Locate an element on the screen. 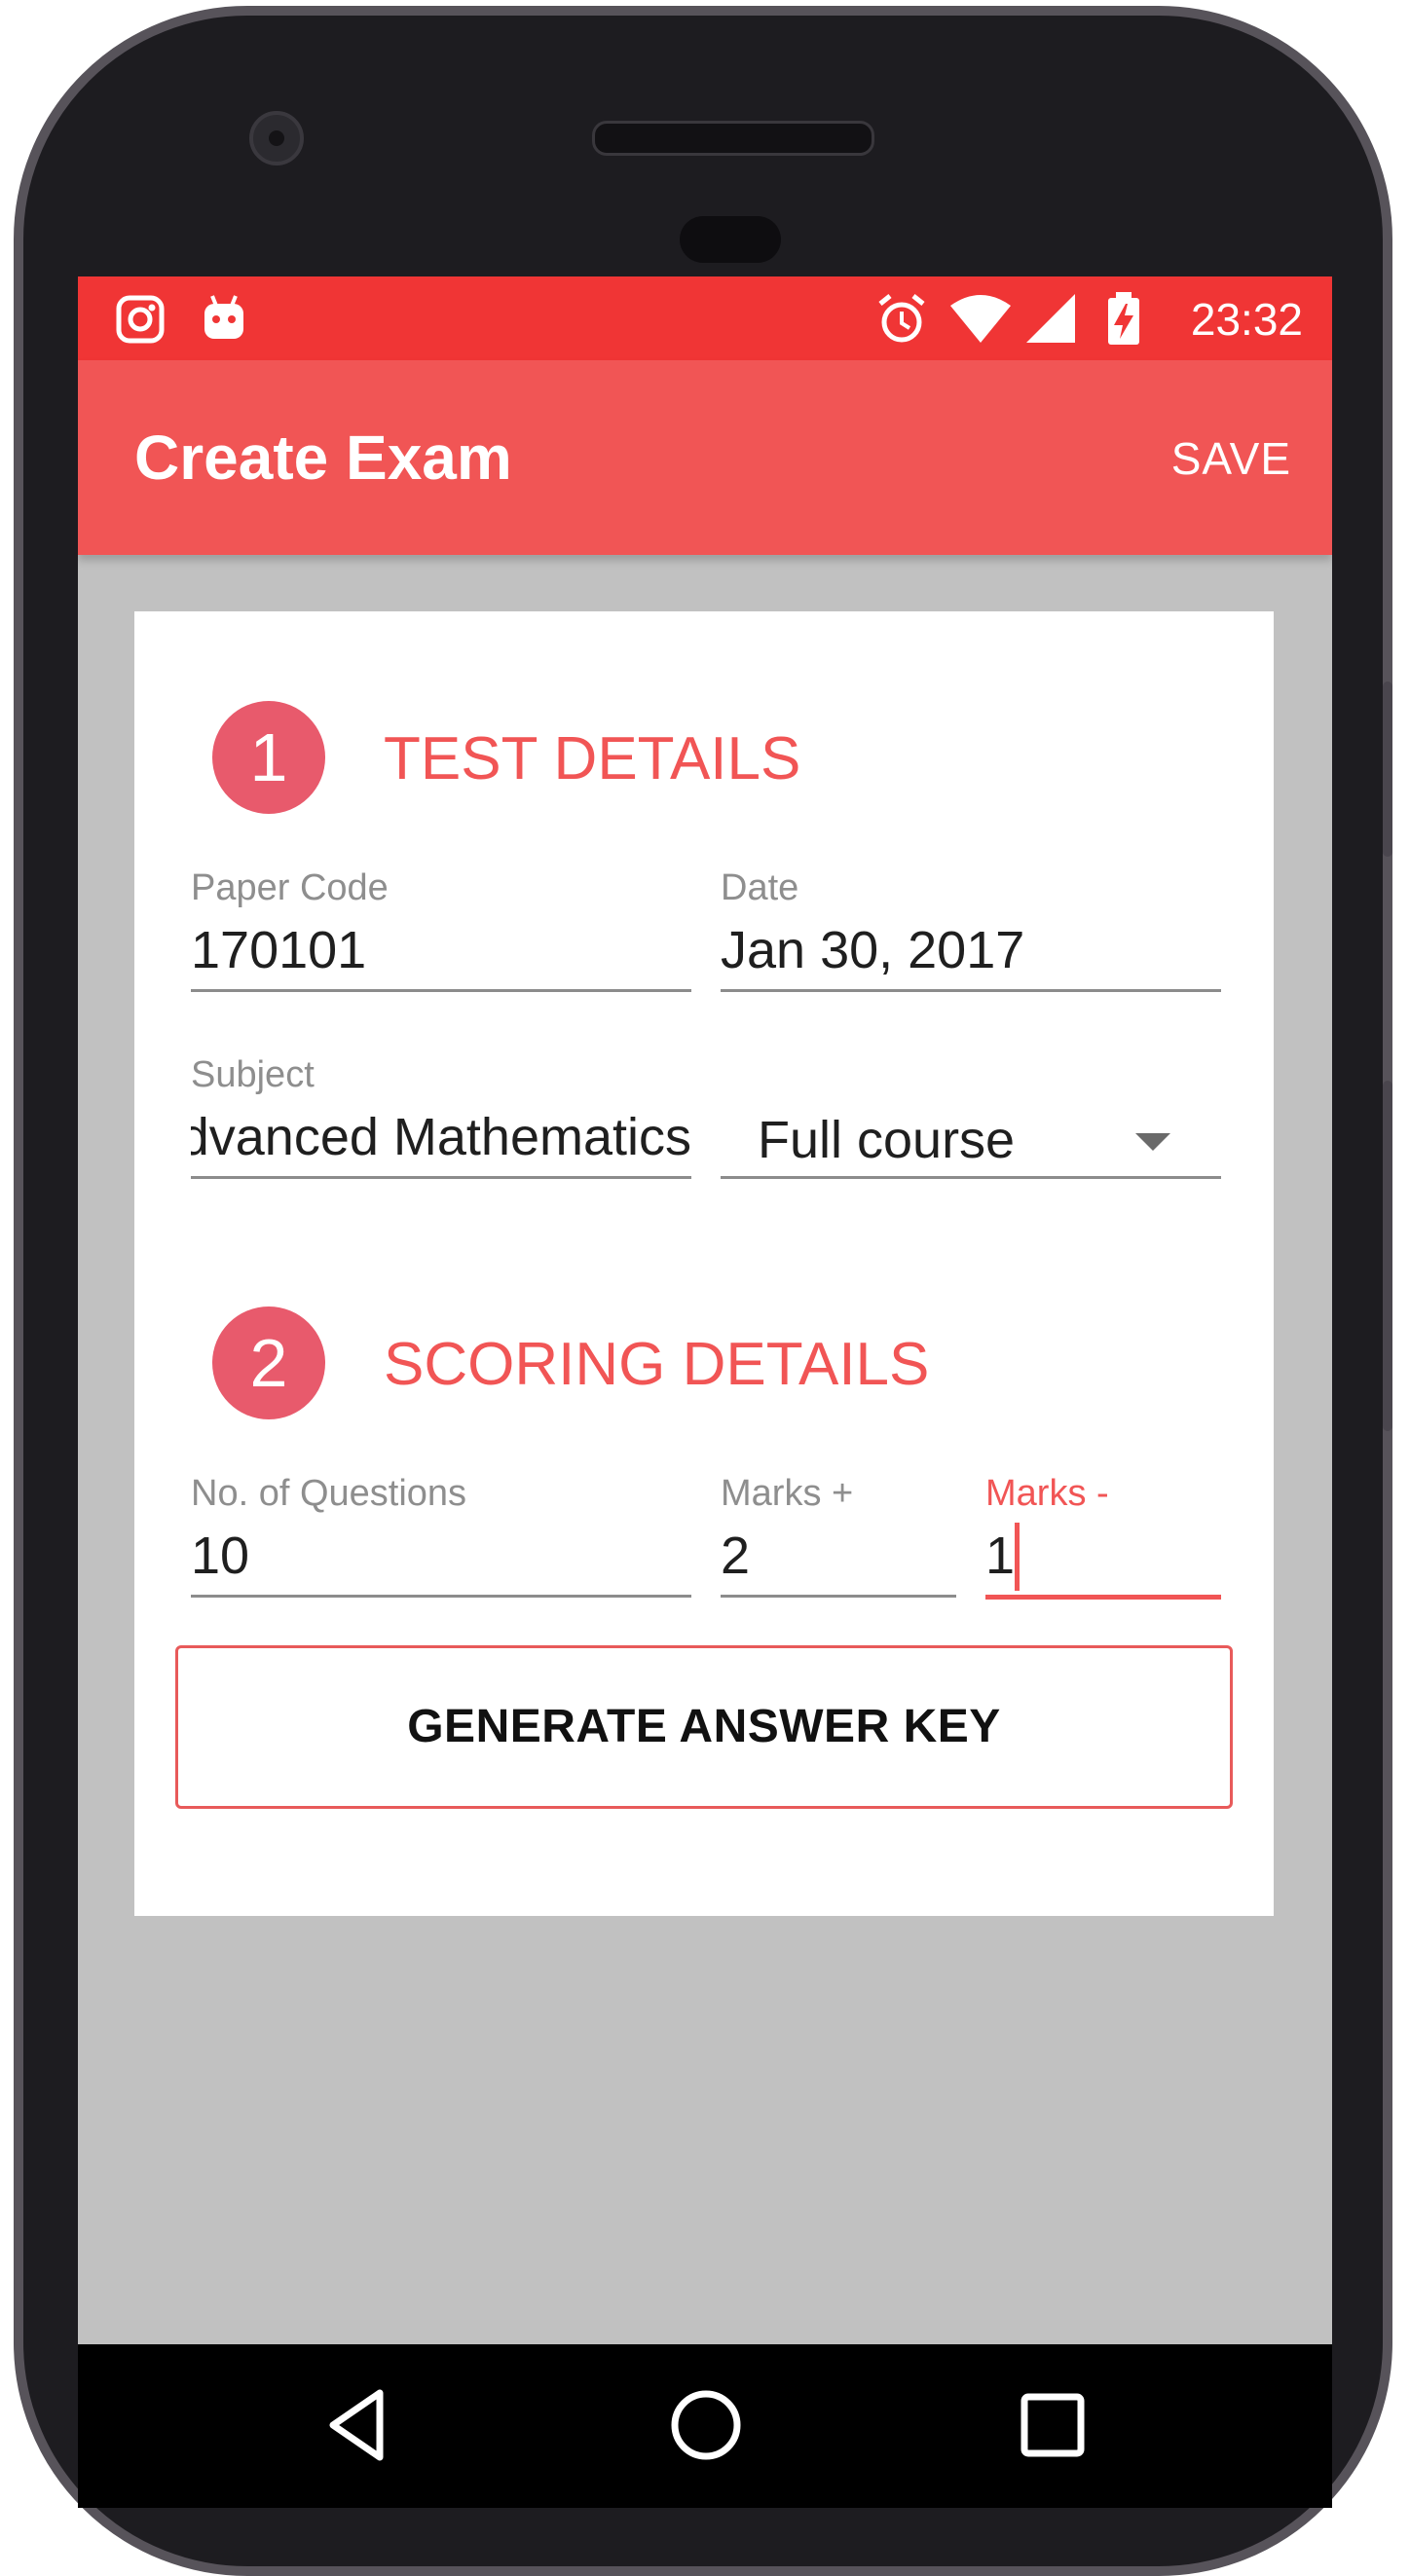  save-button: SAVE is located at coordinates (1231, 458).